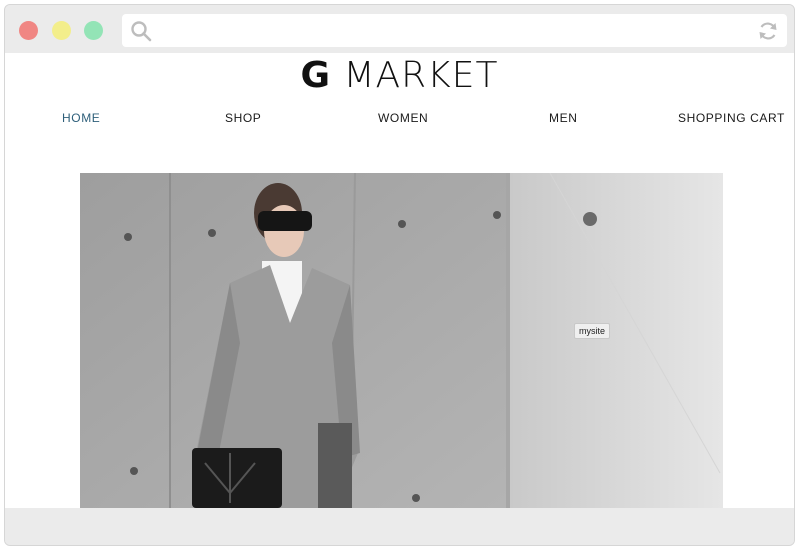 The height and width of the screenshot is (550, 799). I want to click on main-nav: HOME SHOP WOMEN MEN SHOPPING CART, so click(399, 121).